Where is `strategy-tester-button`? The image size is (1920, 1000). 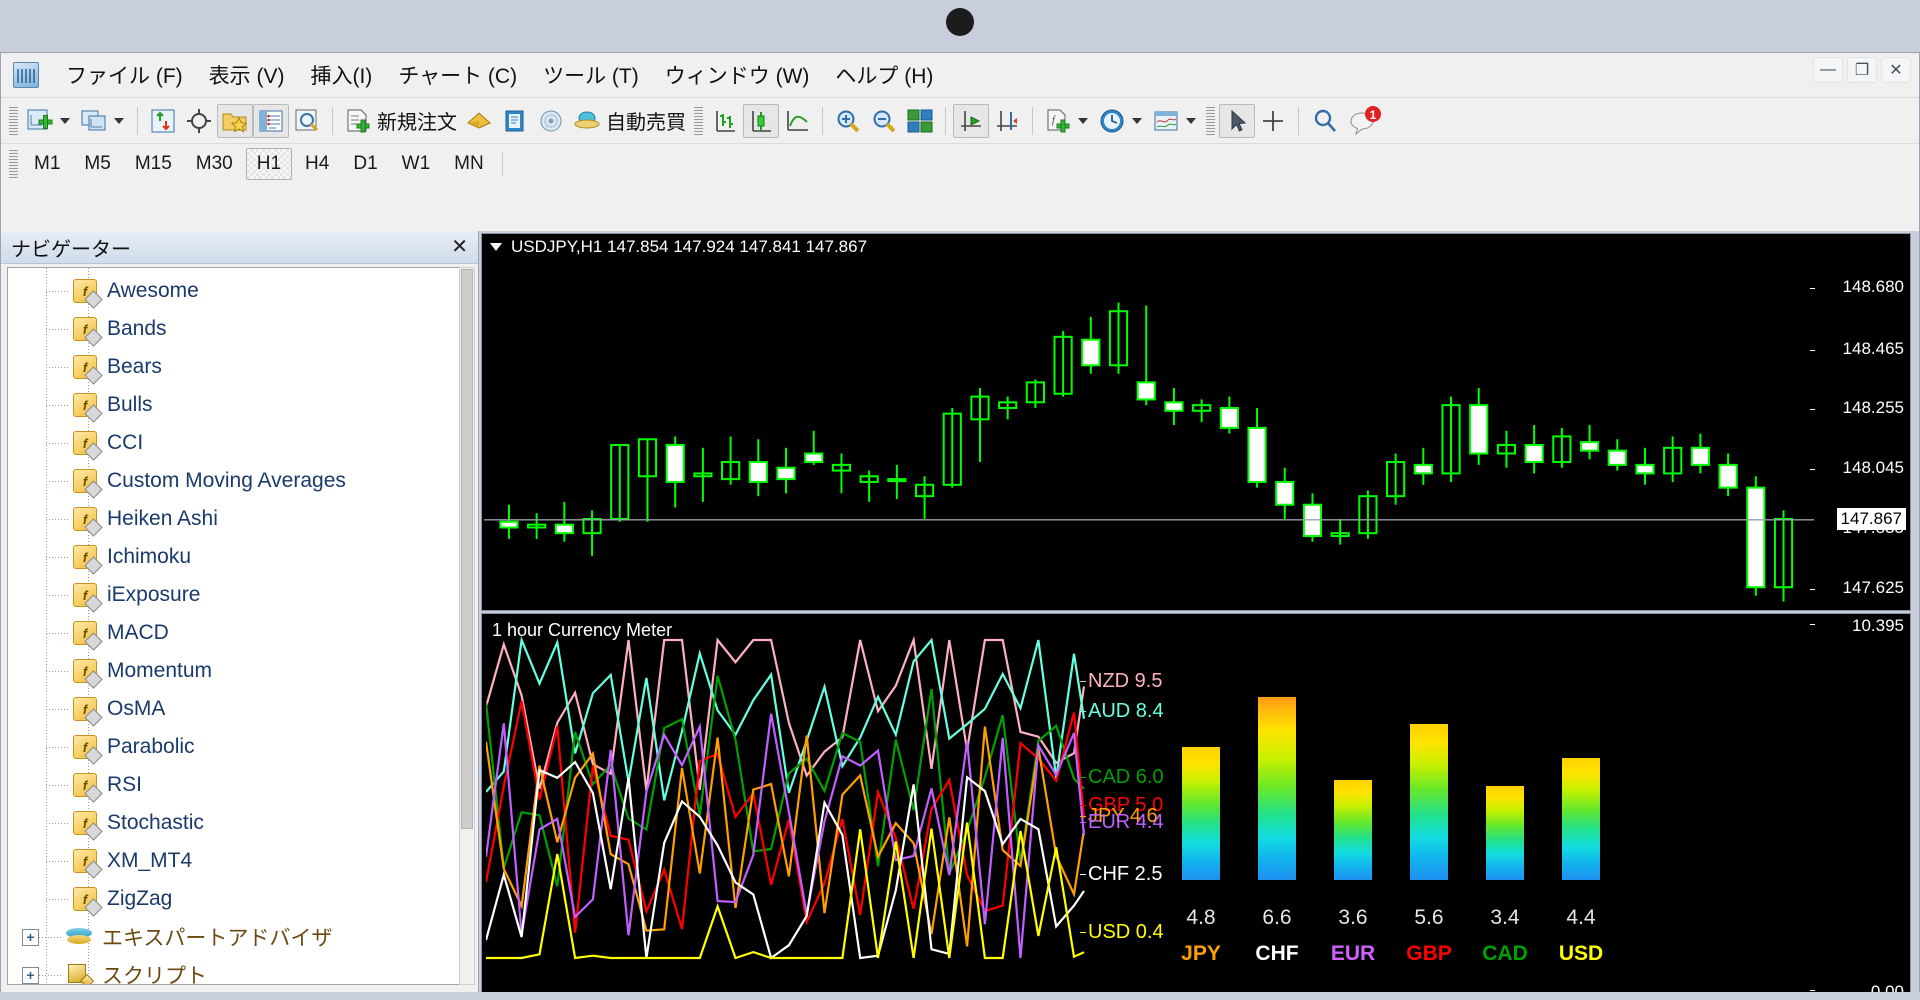
strategy-tester-button is located at coordinates (307, 121).